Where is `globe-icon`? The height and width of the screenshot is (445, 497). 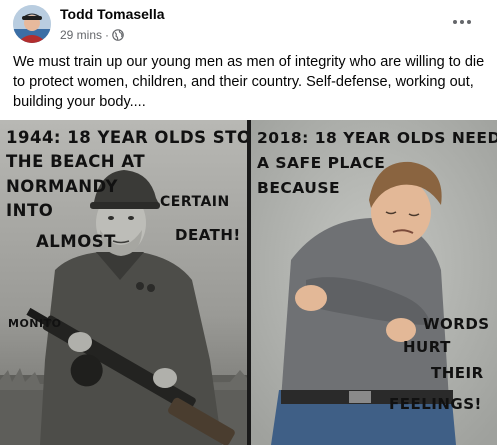
globe-icon is located at coordinates (118, 35).